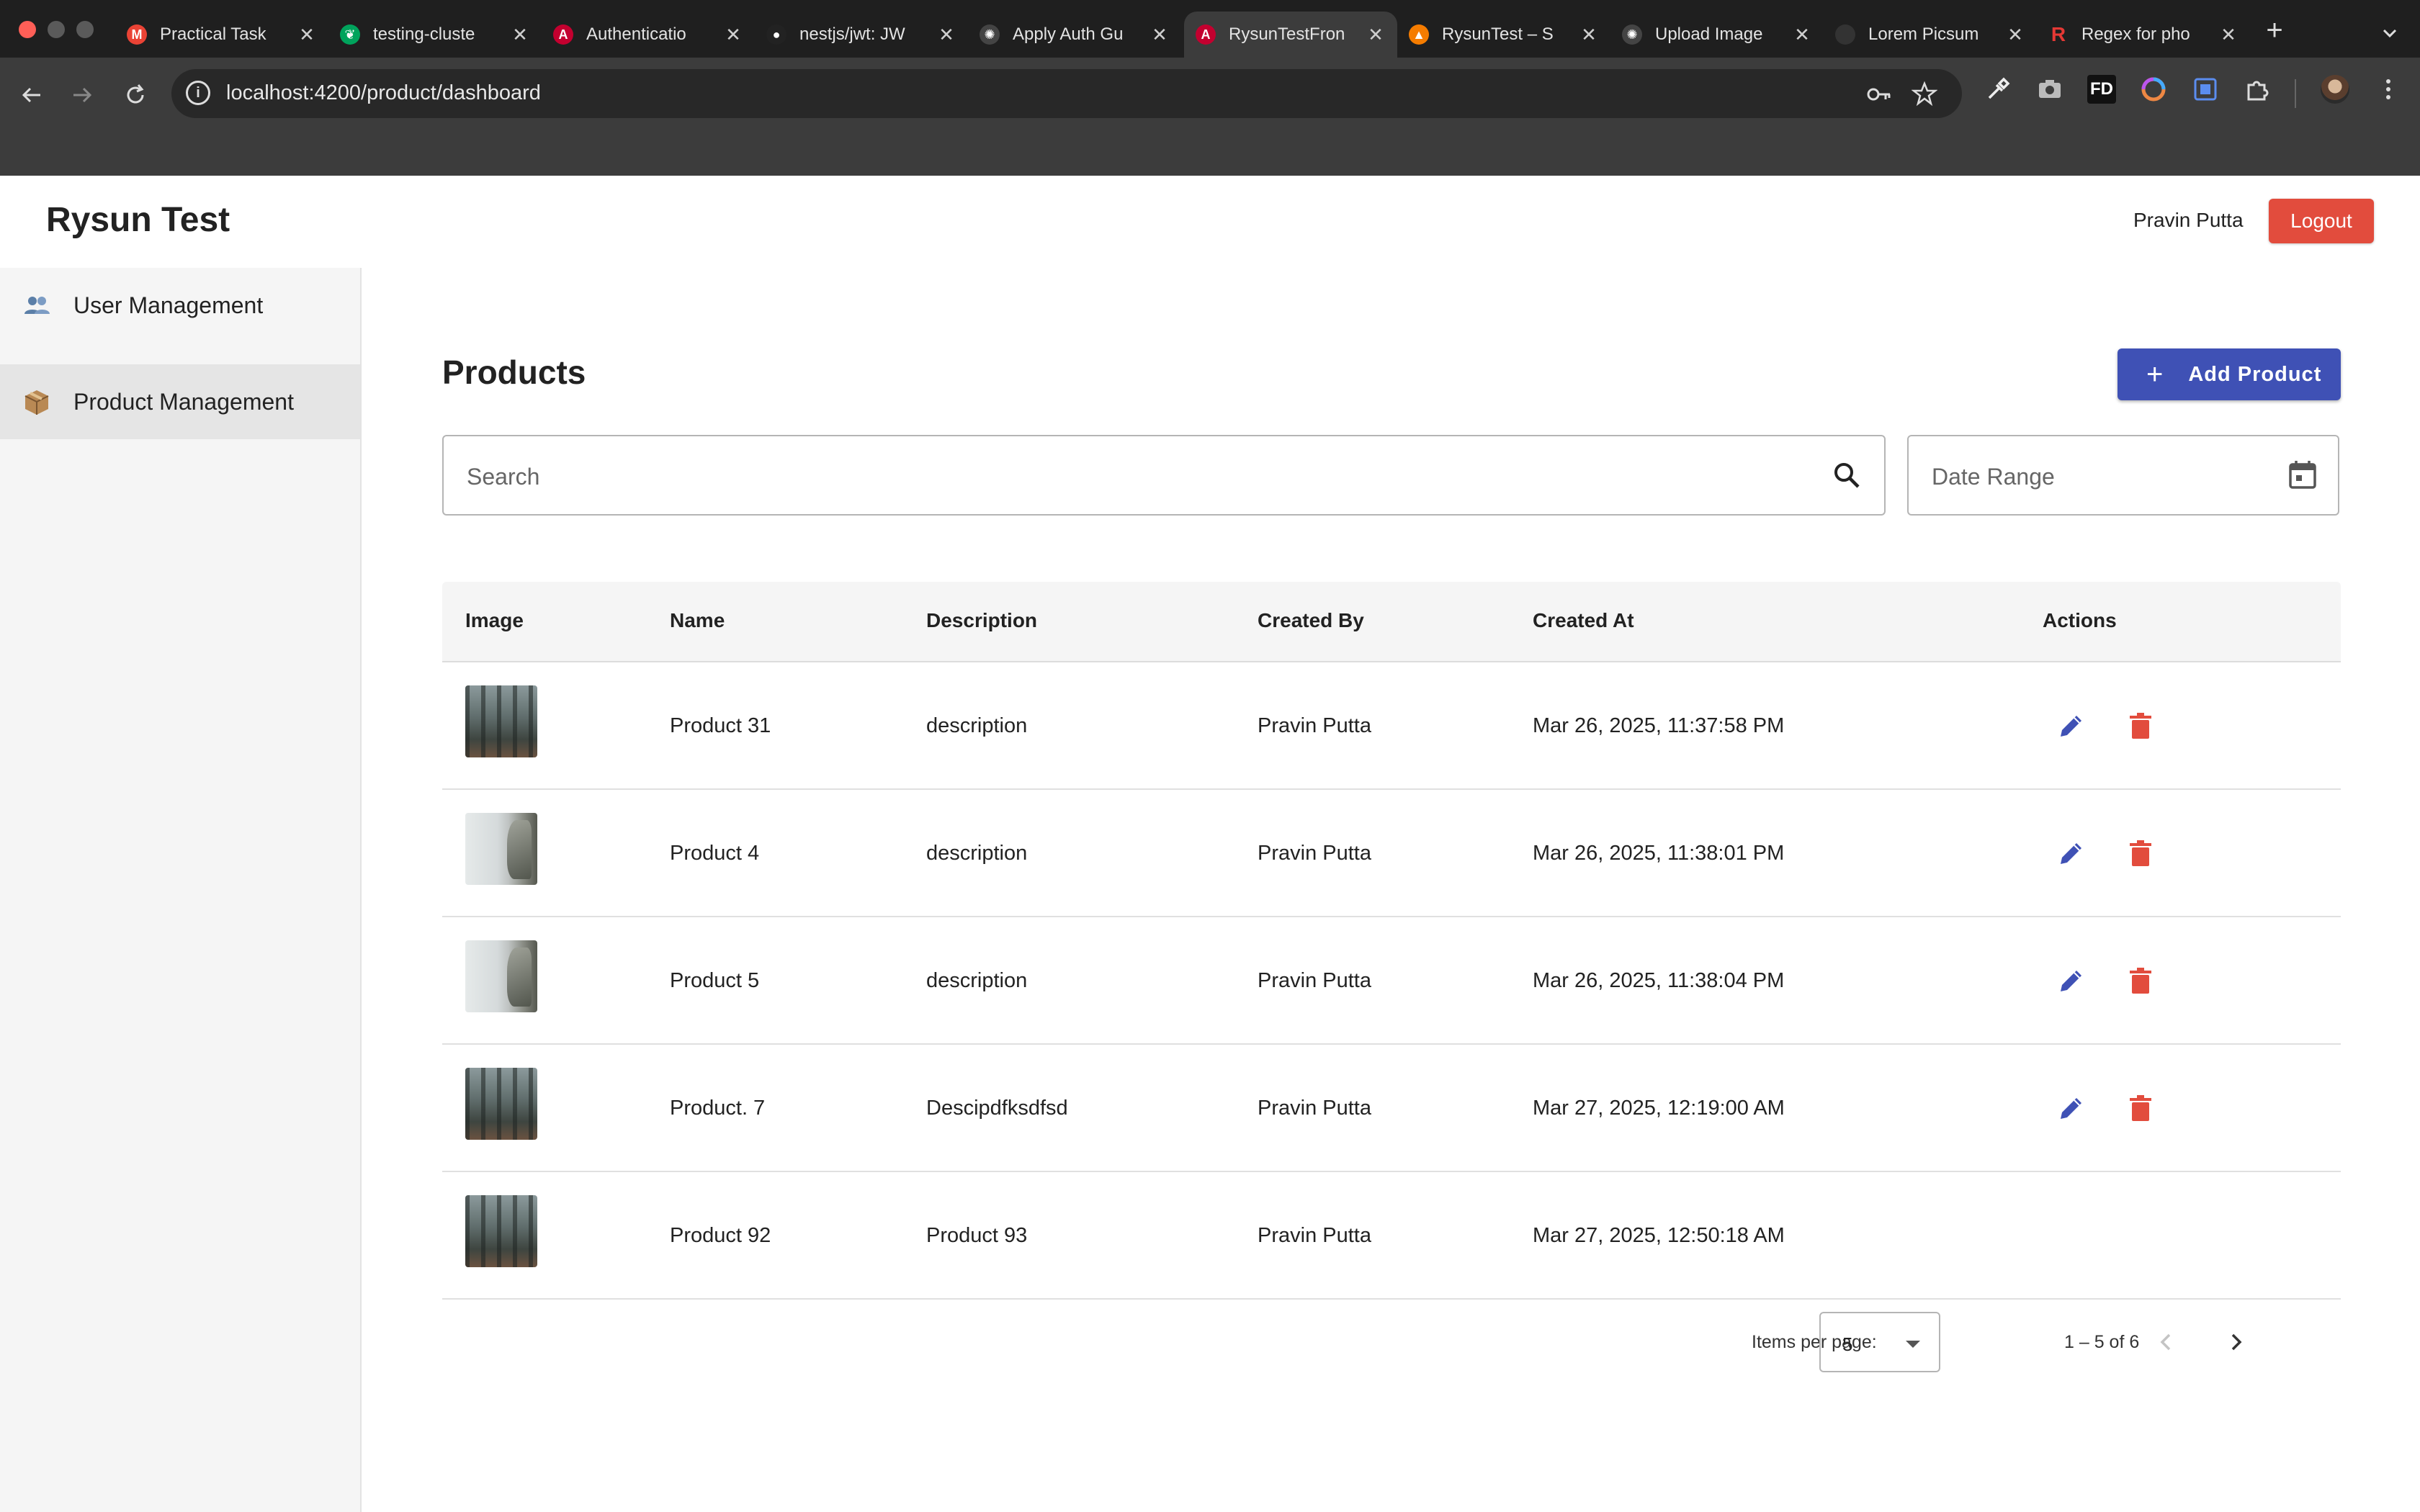 The height and width of the screenshot is (1512, 2420). What do you see at coordinates (2302, 476) in the screenshot?
I see `calendar-icon` at bounding box center [2302, 476].